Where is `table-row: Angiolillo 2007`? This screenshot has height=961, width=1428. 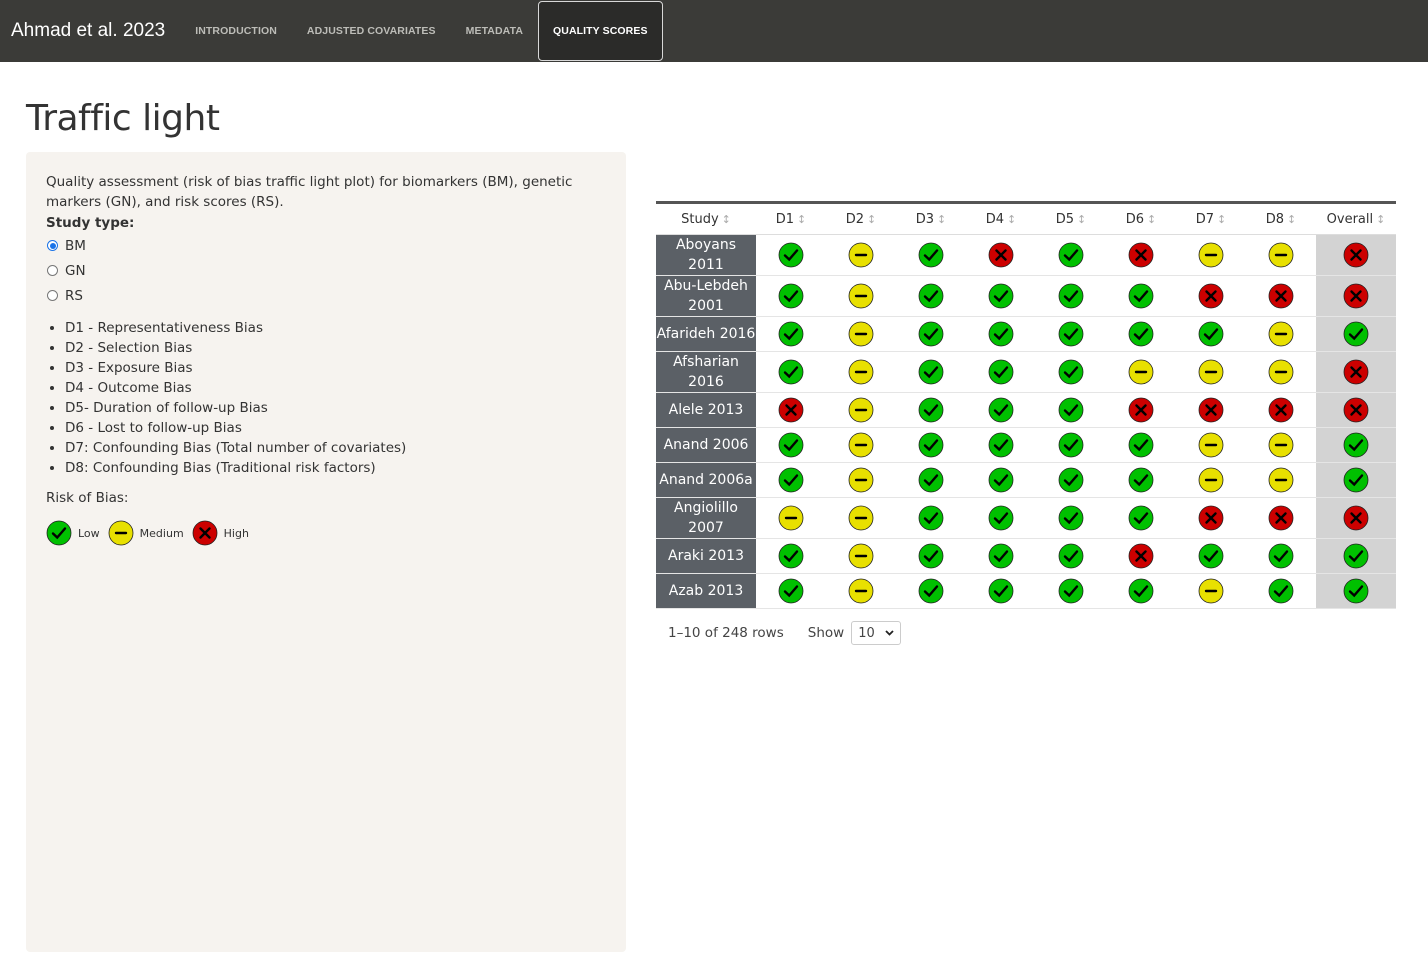 table-row: Angiolillo 2007 is located at coordinates (1026, 518).